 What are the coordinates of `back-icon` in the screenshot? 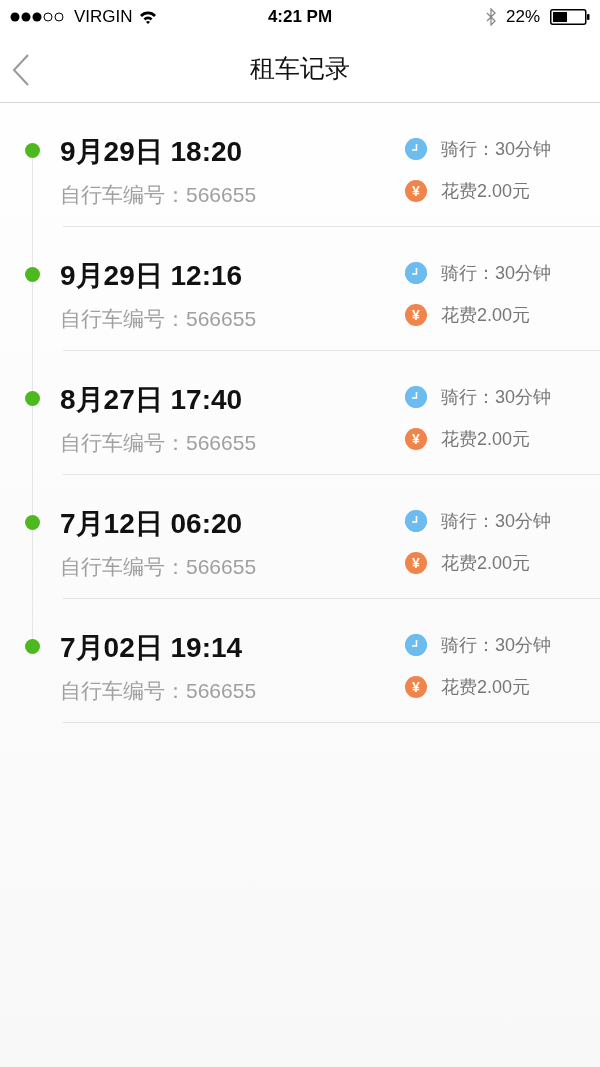 It's located at (21, 70).